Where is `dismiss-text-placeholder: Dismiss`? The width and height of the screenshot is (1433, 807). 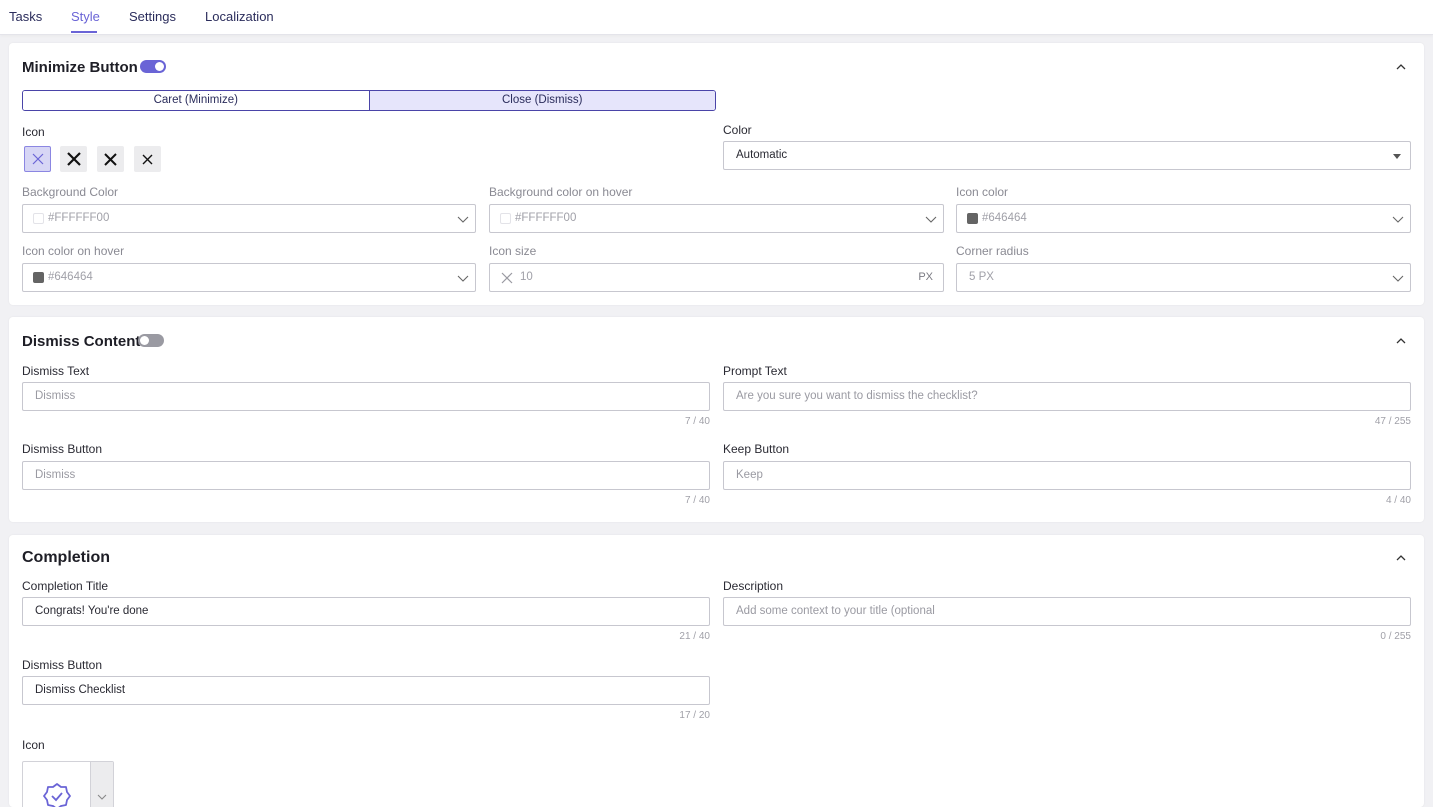
dismiss-text-placeholder: Dismiss is located at coordinates (55, 396).